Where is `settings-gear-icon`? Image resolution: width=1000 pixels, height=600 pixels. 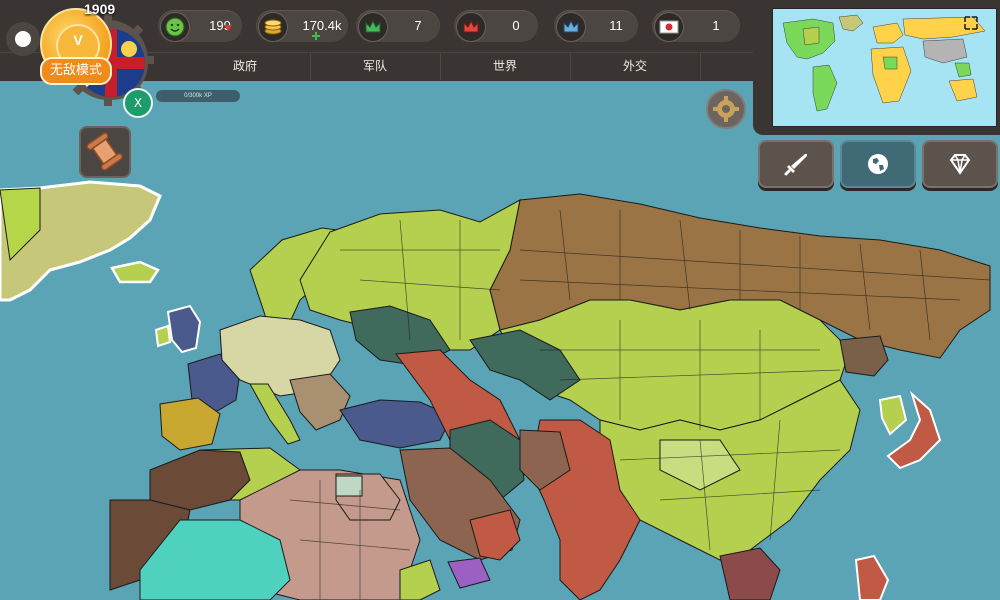
settings-gear-icon is located at coordinates (726, 109).